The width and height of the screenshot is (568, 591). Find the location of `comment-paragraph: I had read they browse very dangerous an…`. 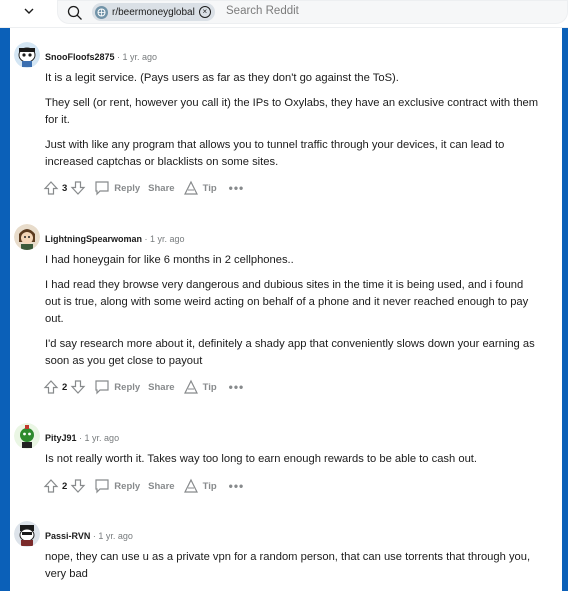

comment-paragraph: I had read they browse very dangerous an… is located at coordinates (287, 302).